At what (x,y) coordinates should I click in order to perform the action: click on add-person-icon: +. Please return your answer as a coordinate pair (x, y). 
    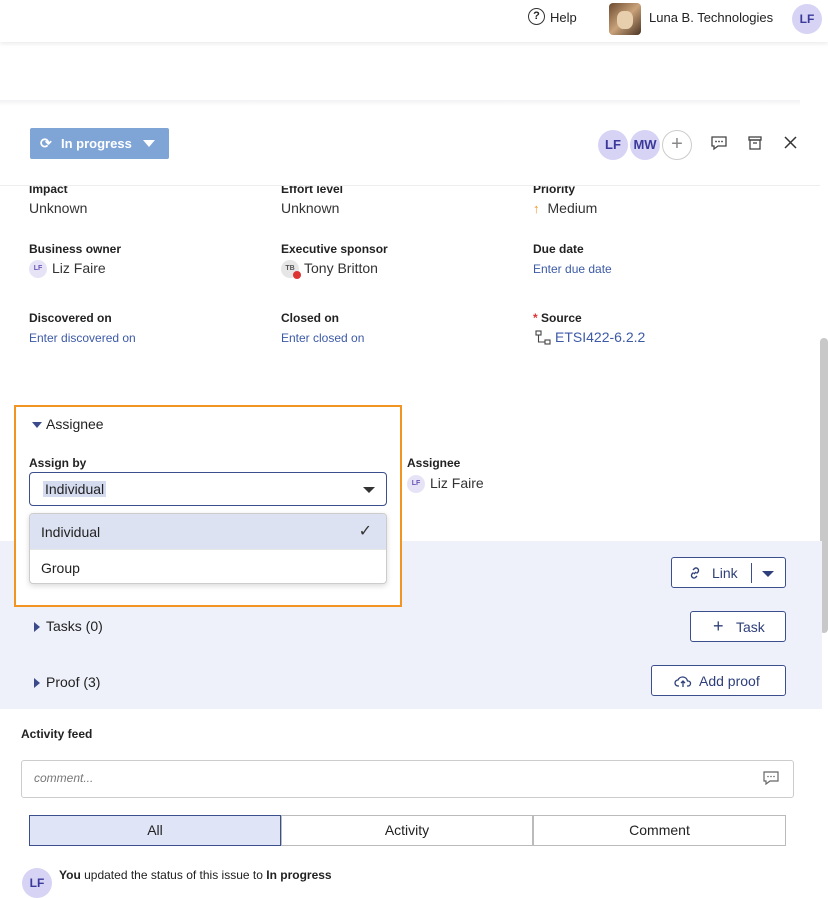
    Looking at the image, I should click on (677, 145).